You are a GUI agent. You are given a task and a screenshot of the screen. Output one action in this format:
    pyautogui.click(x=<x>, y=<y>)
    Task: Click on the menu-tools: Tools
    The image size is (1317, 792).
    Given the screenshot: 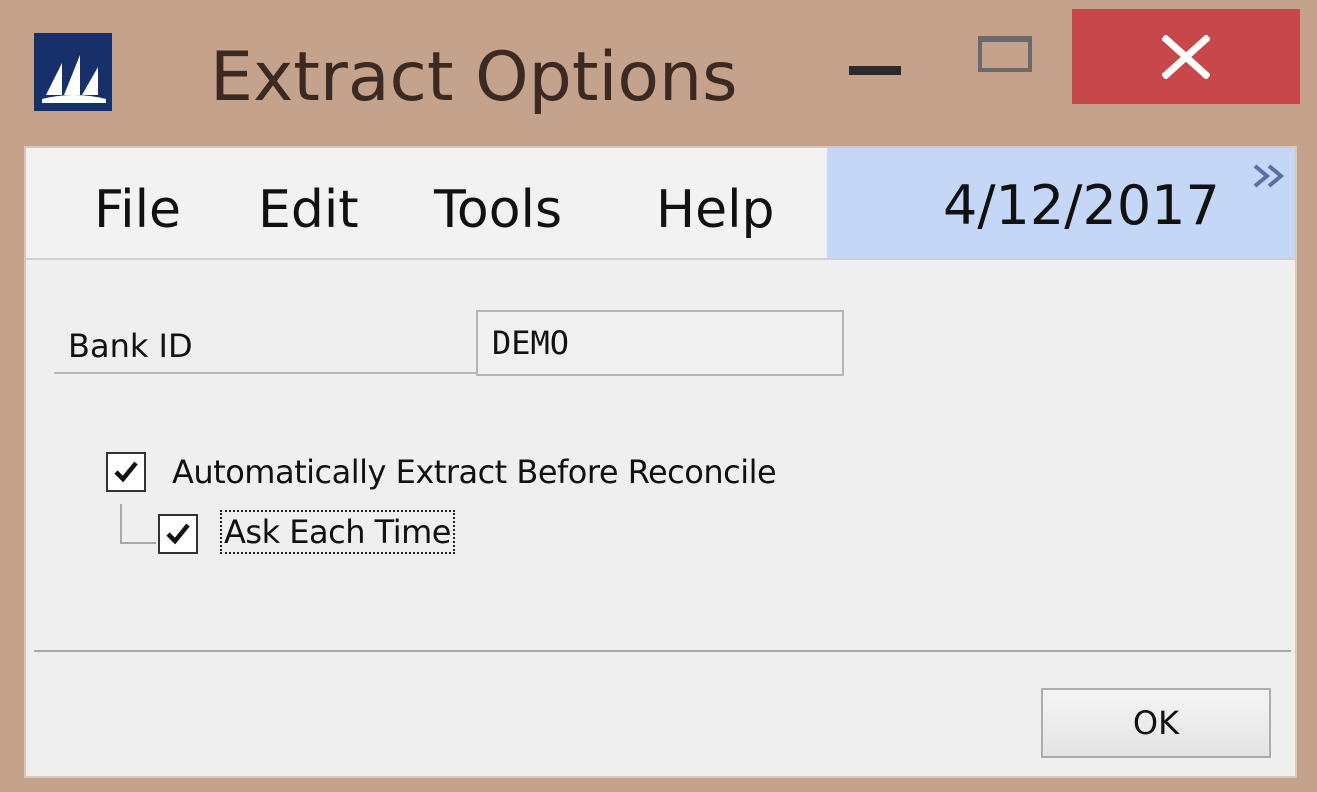 What is the action you would take?
    pyautogui.click(x=498, y=210)
    